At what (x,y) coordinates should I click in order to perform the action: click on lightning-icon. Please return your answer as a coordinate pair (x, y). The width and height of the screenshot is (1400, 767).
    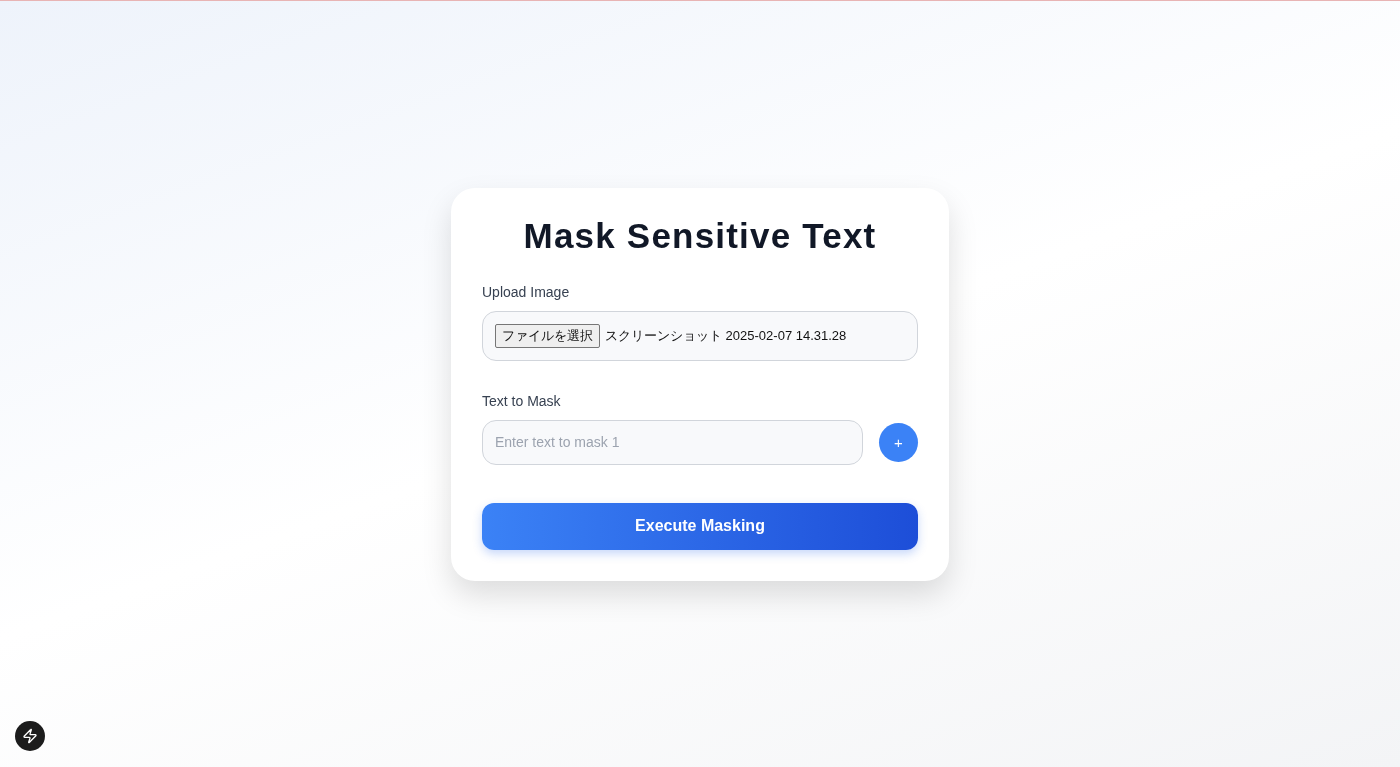
    Looking at the image, I should click on (30, 736).